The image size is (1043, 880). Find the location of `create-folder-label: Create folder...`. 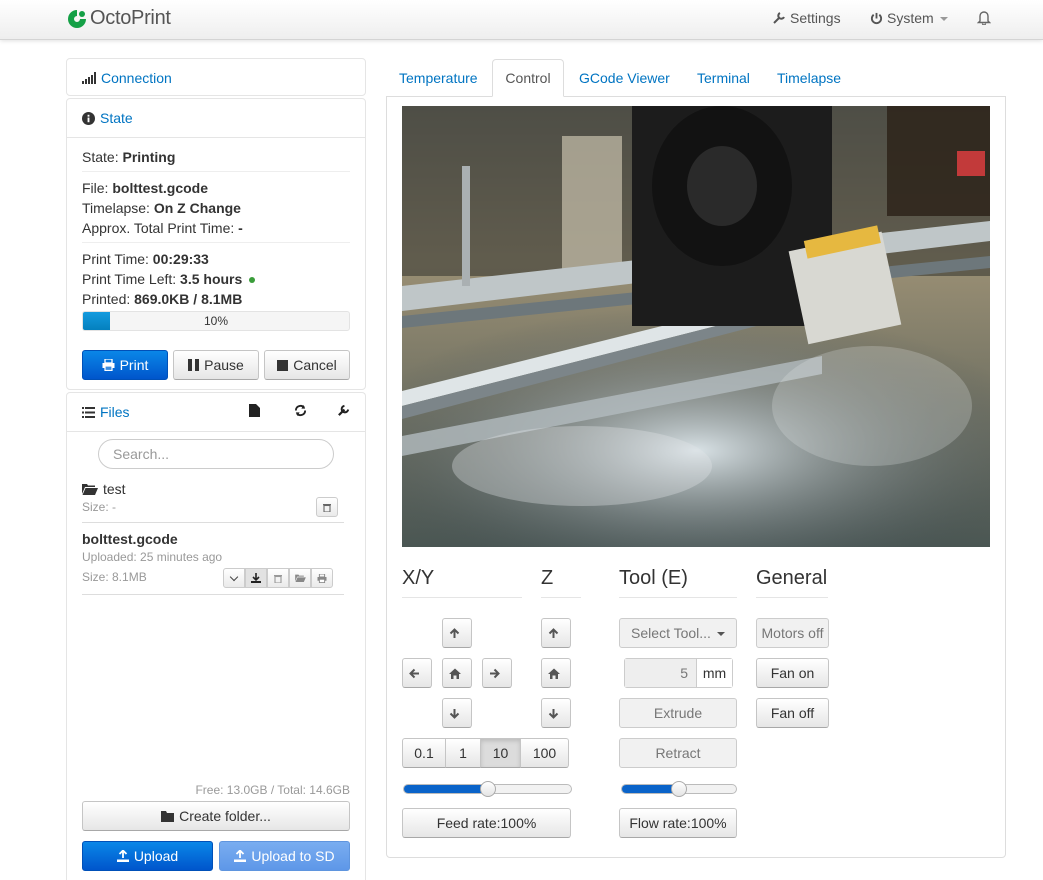

create-folder-label: Create folder... is located at coordinates (225, 816).